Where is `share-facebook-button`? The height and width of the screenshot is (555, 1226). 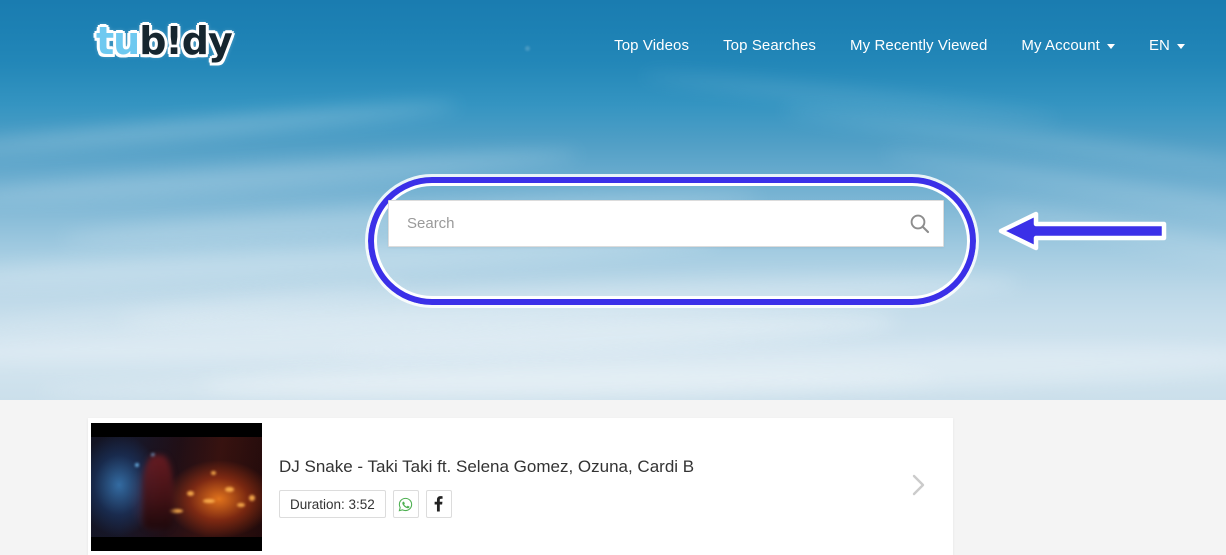
share-facebook-button is located at coordinates (438, 504).